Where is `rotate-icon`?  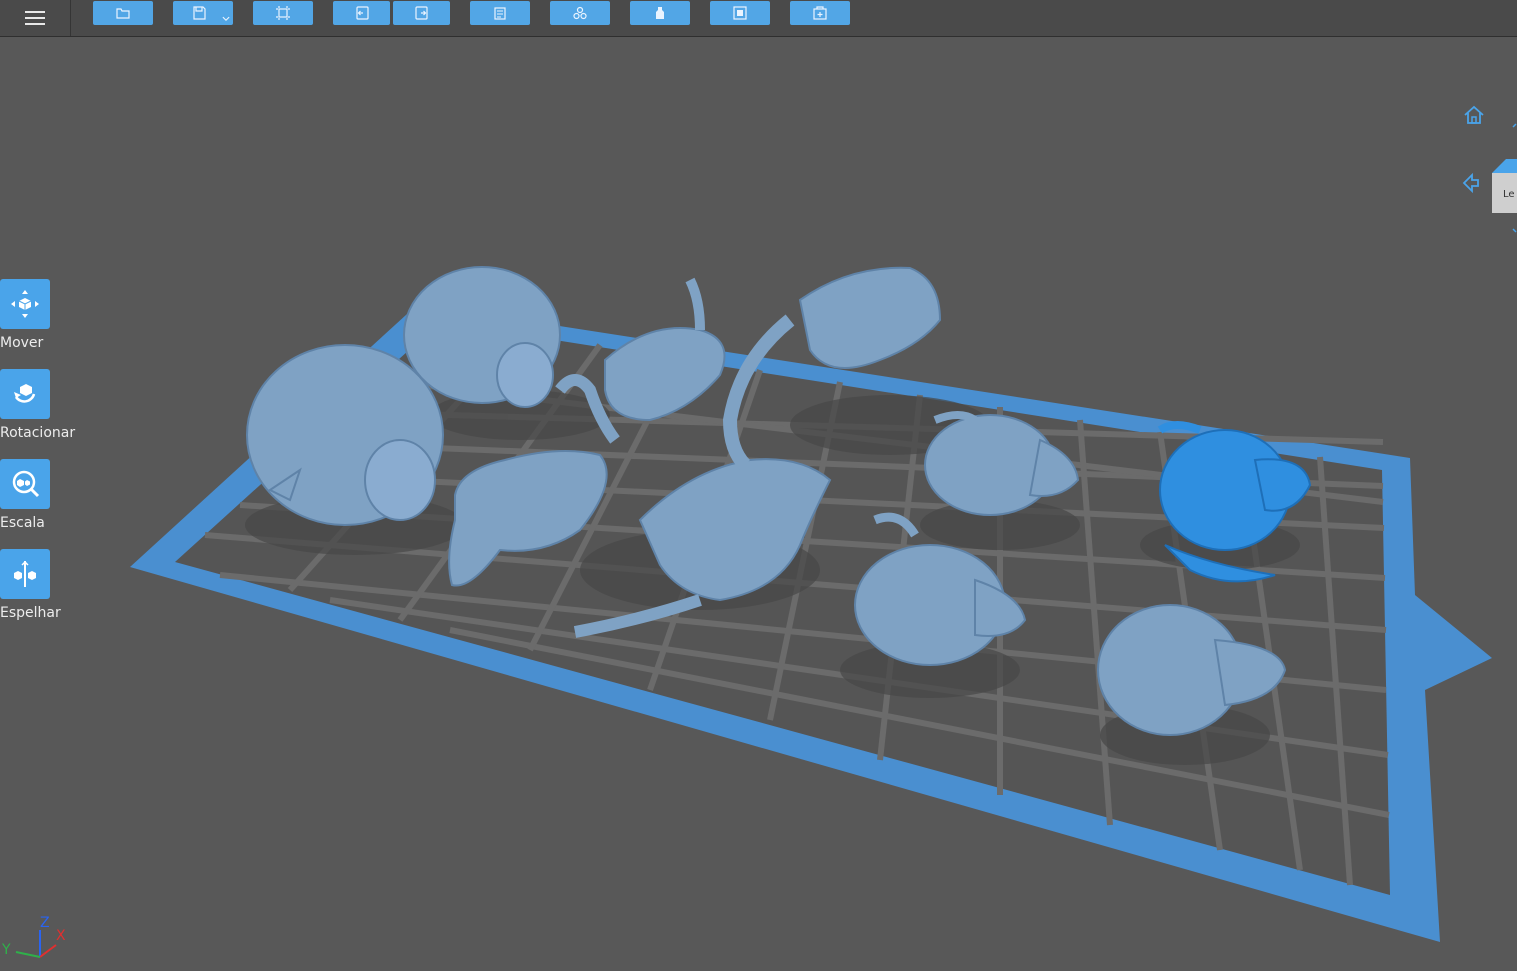
rotate-icon is located at coordinates (25, 393).